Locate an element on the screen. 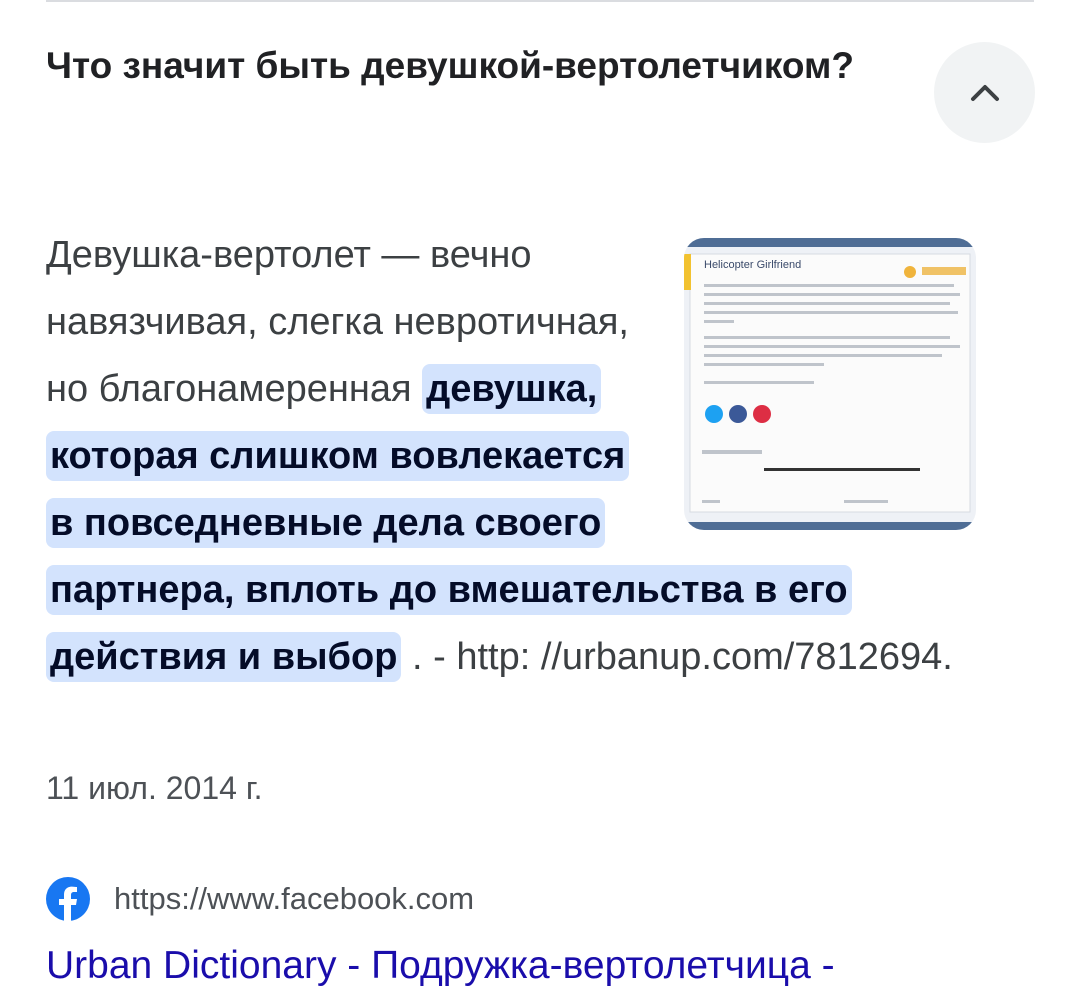 The image size is (1079, 993). question-heading: Что значит быть девушкой-вертолетчиком? is located at coordinates (466, 66).